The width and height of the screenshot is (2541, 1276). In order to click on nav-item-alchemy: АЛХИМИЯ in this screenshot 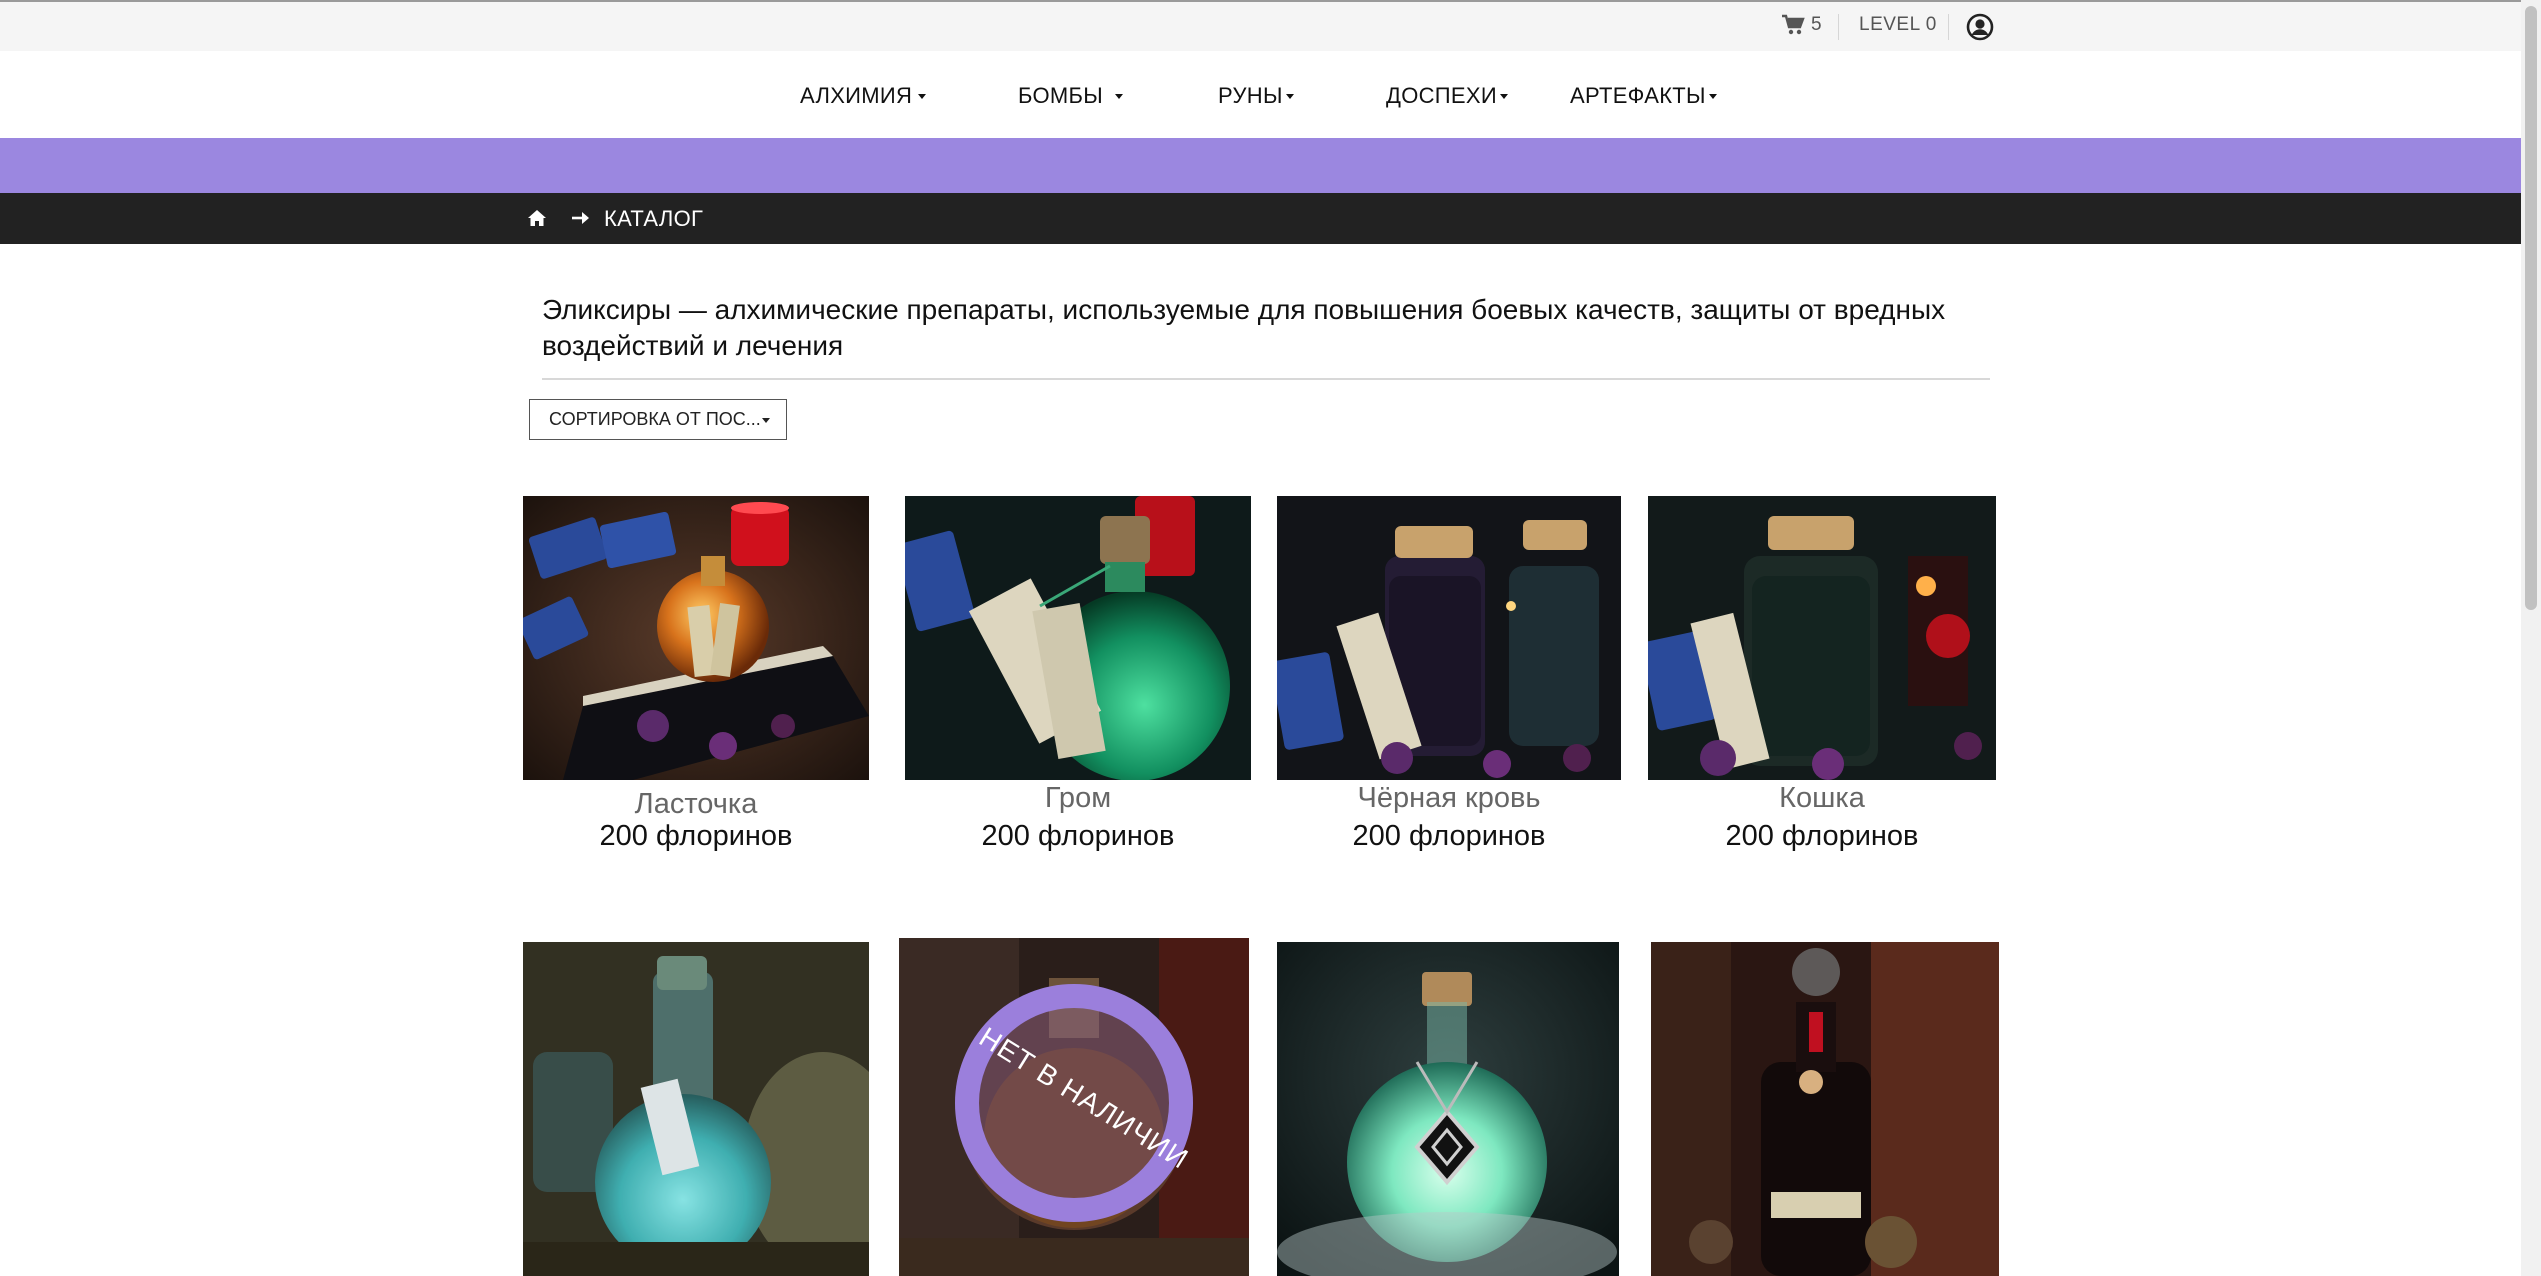, I will do `click(863, 96)`.